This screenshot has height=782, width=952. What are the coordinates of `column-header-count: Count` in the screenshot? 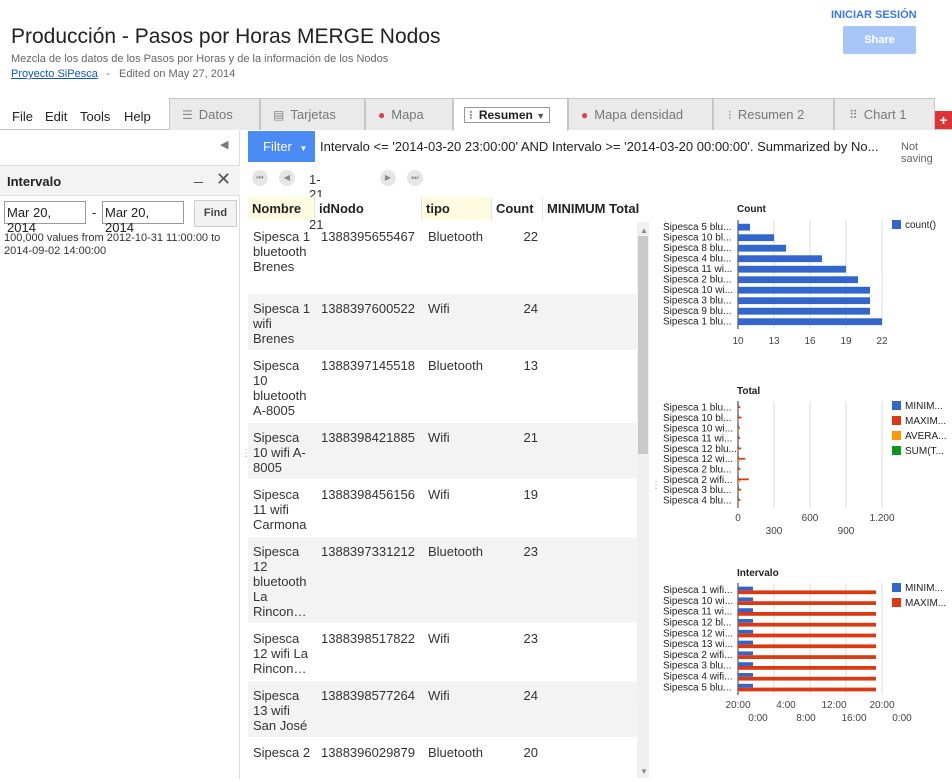 It's located at (517, 208).